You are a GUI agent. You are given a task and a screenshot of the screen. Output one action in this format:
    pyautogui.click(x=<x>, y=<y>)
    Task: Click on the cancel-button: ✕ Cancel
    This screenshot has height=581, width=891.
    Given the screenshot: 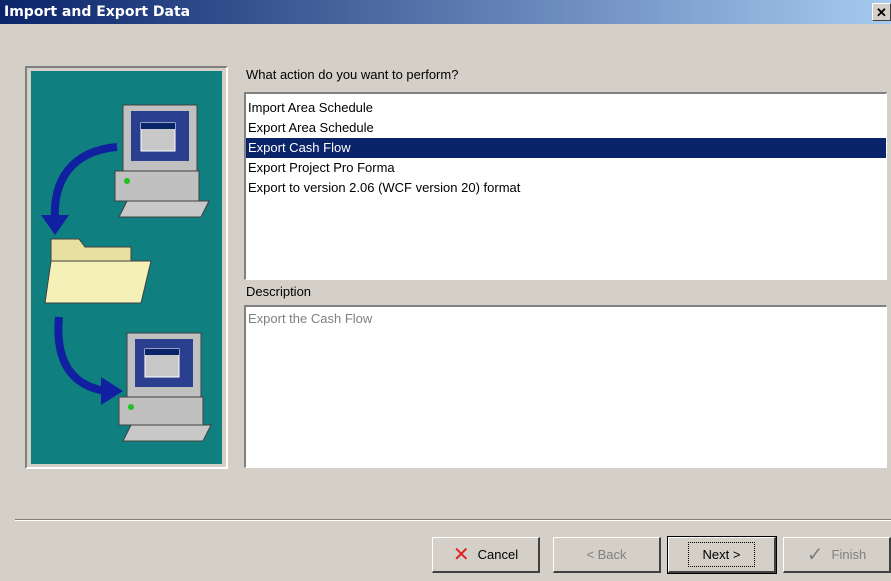 What is the action you would take?
    pyautogui.click(x=486, y=555)
    